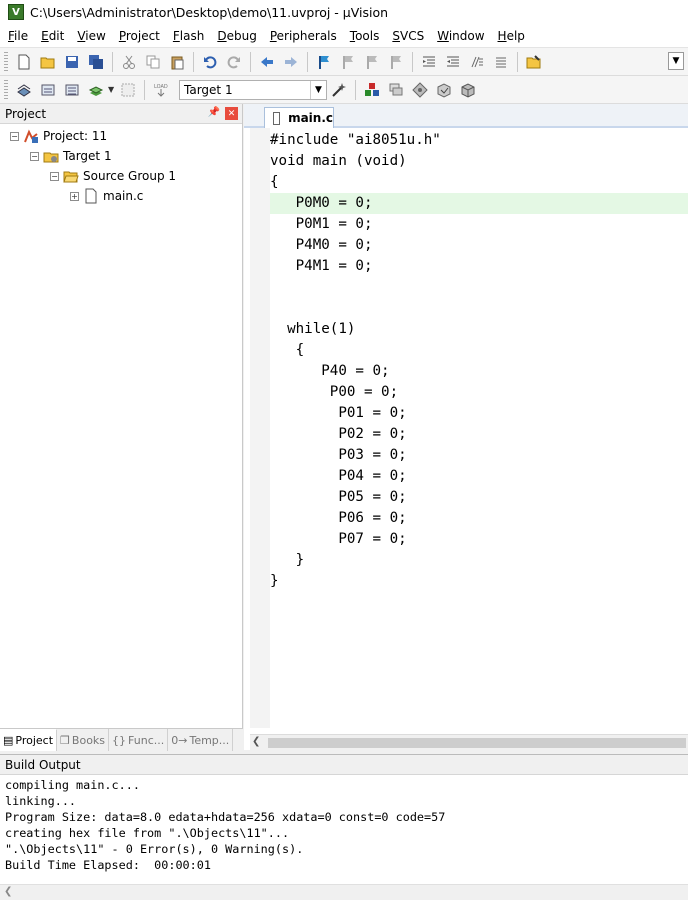 Image resolution: width=688 pixels, height=906 pixels. What do you see at coordinates (52, 36) in the screenshot?
I see `menu-edit: Edit` at bounding box center [52, 36].